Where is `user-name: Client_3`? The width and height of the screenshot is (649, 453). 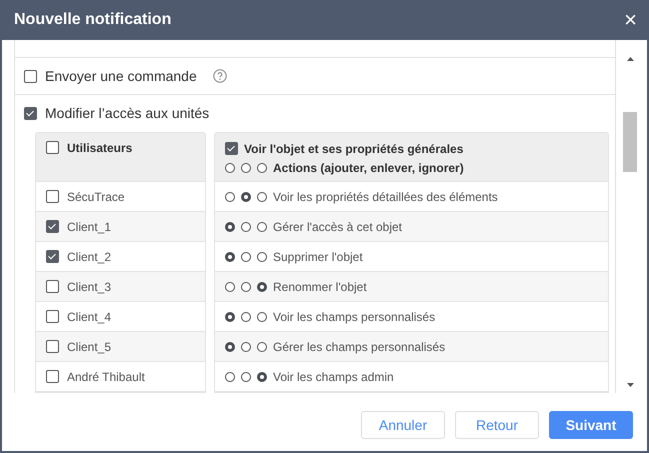
user-name: Client_3 is located at coordinates (89, 287).